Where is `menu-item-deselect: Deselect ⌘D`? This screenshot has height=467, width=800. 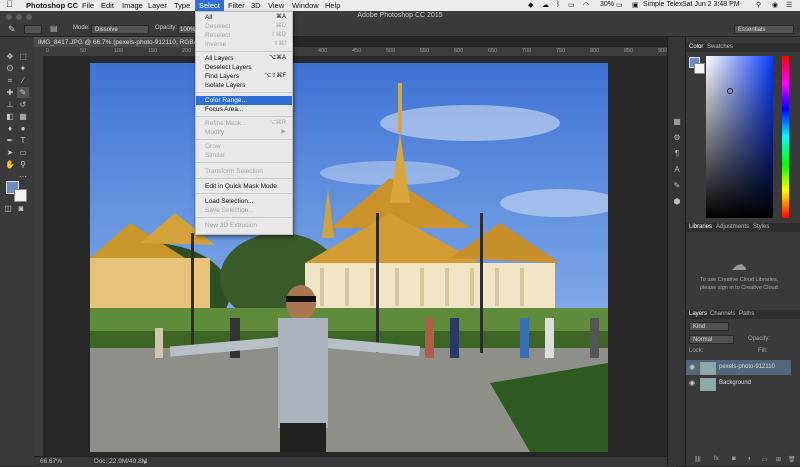
menu-item-deselect: Deselect ⌘D is located at coordinates (244, 26).